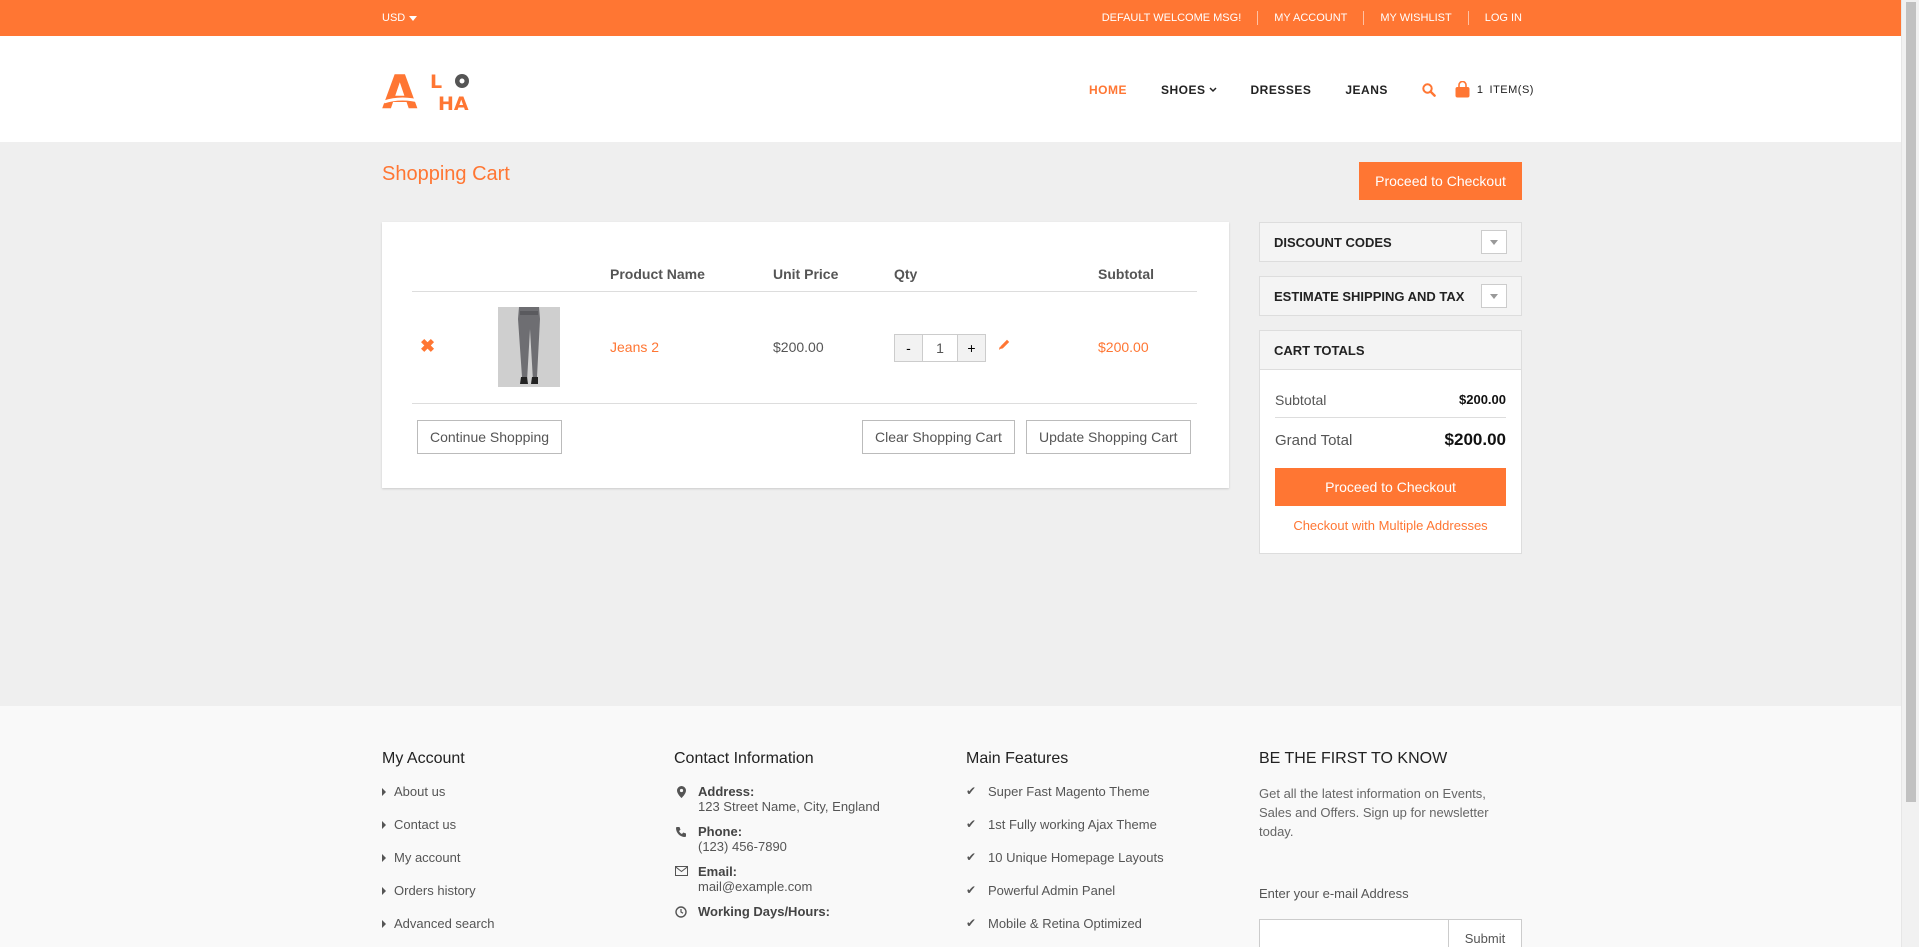 This screenshot has height=947, width=1919. What do you see at coordinates (1171, 18) in the screenshot?
I see `welcome-message: DEFAULT WELCOME MSG!` at bounding box center [1171, 18].